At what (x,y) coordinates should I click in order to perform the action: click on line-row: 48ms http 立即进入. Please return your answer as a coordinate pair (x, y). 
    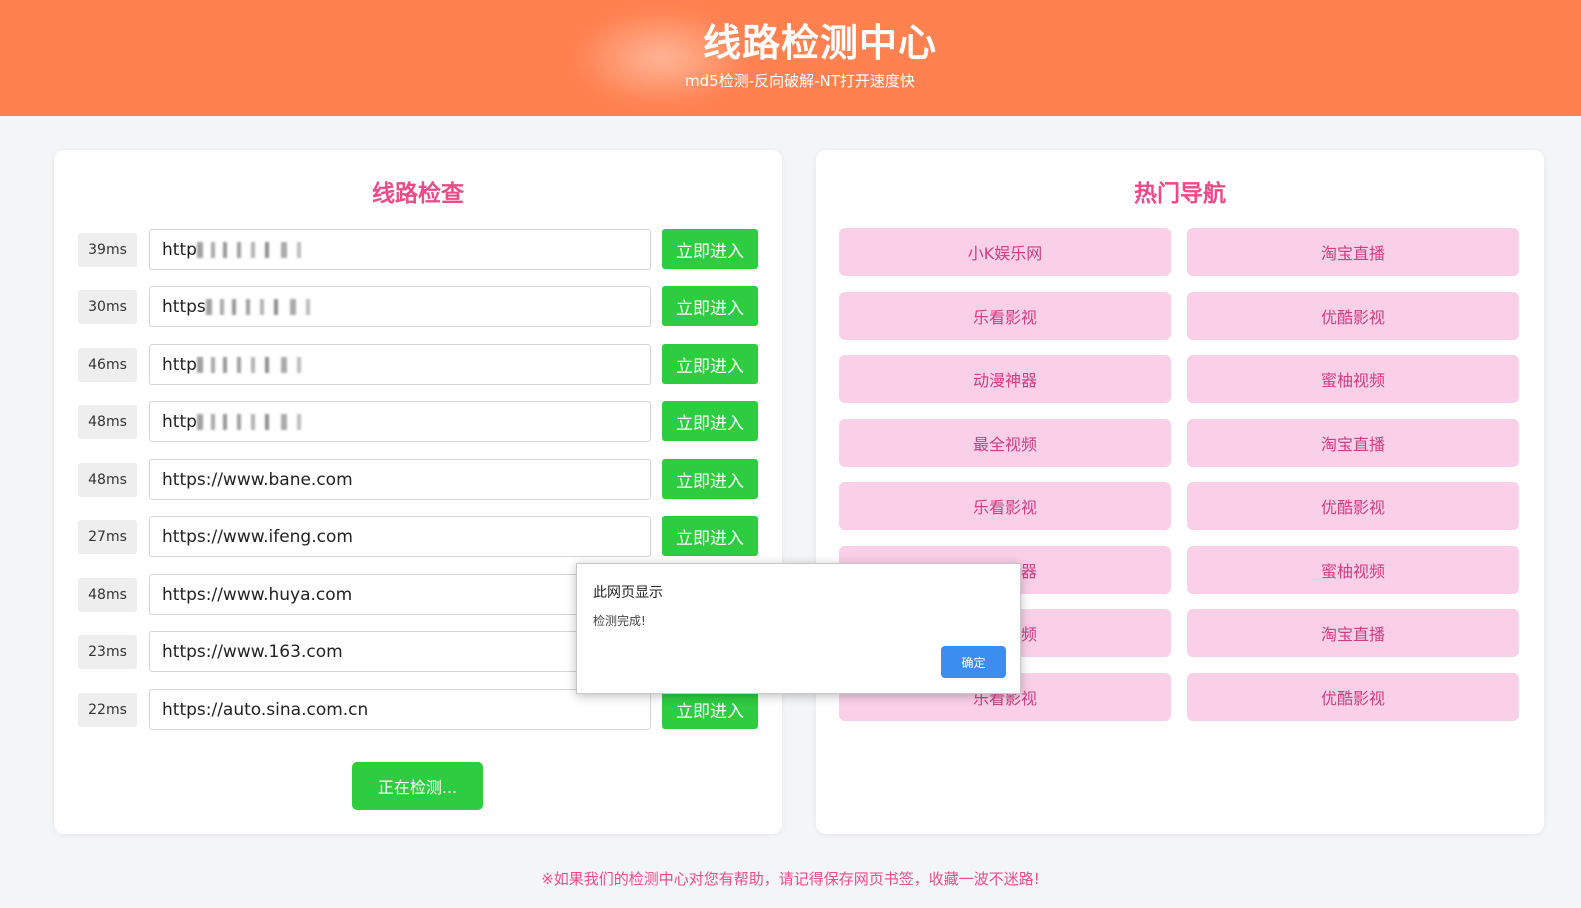
    Looking at the image, I should click on (418, 421).